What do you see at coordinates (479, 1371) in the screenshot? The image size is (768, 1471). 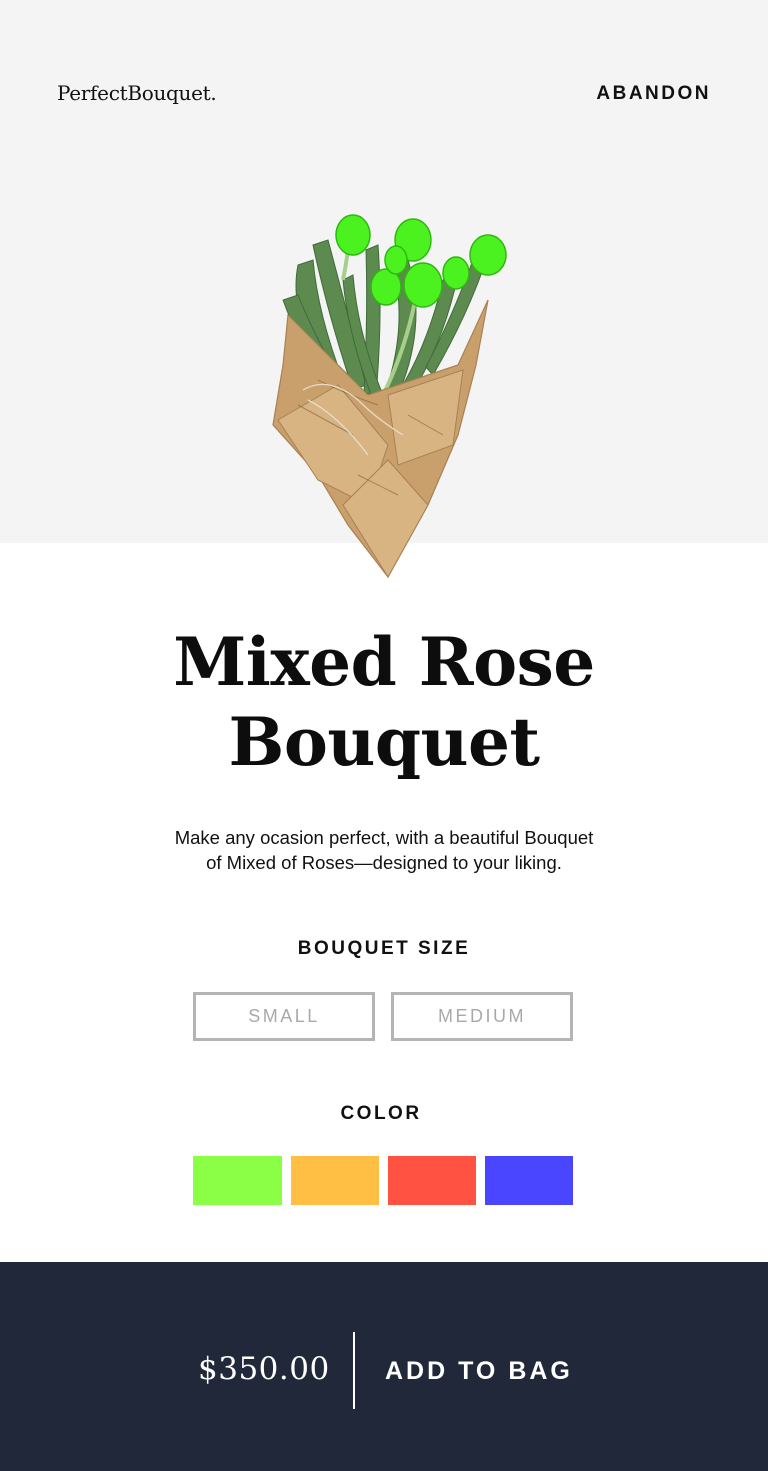 I see `add-to-bag-button: ADD TO BAG` at bounding box center [479, 1371].